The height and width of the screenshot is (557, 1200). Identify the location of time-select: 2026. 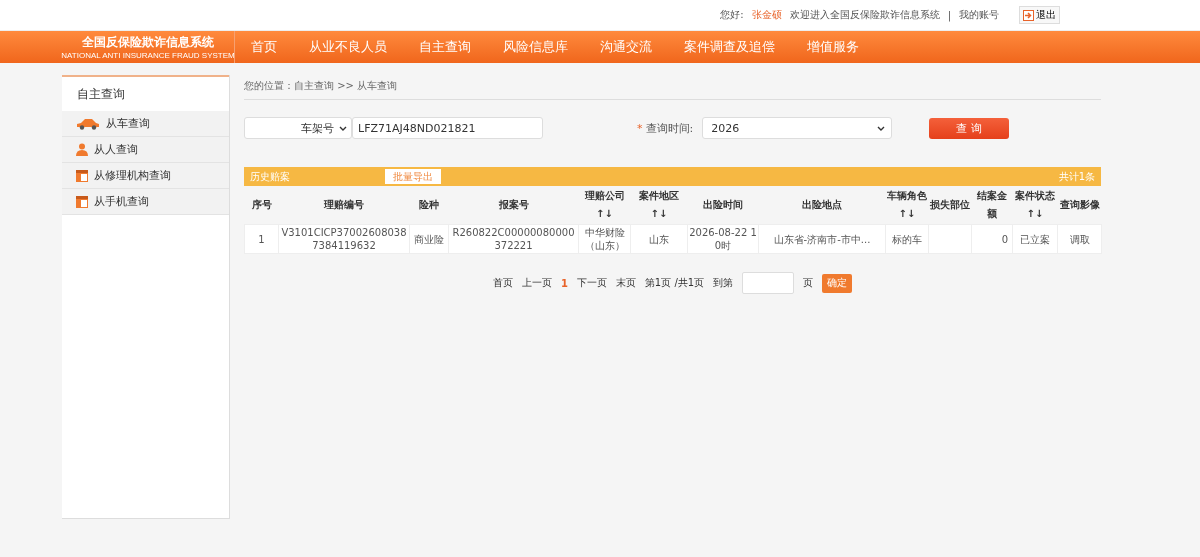
(797, 128).